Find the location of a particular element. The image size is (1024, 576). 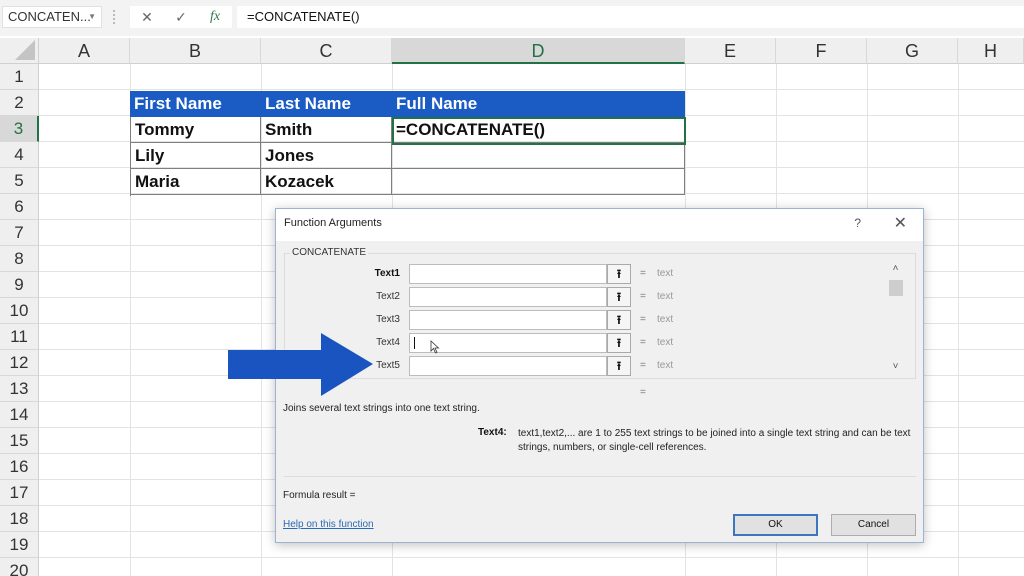

row-header-5: 5 is located at coordinates (19, 181).